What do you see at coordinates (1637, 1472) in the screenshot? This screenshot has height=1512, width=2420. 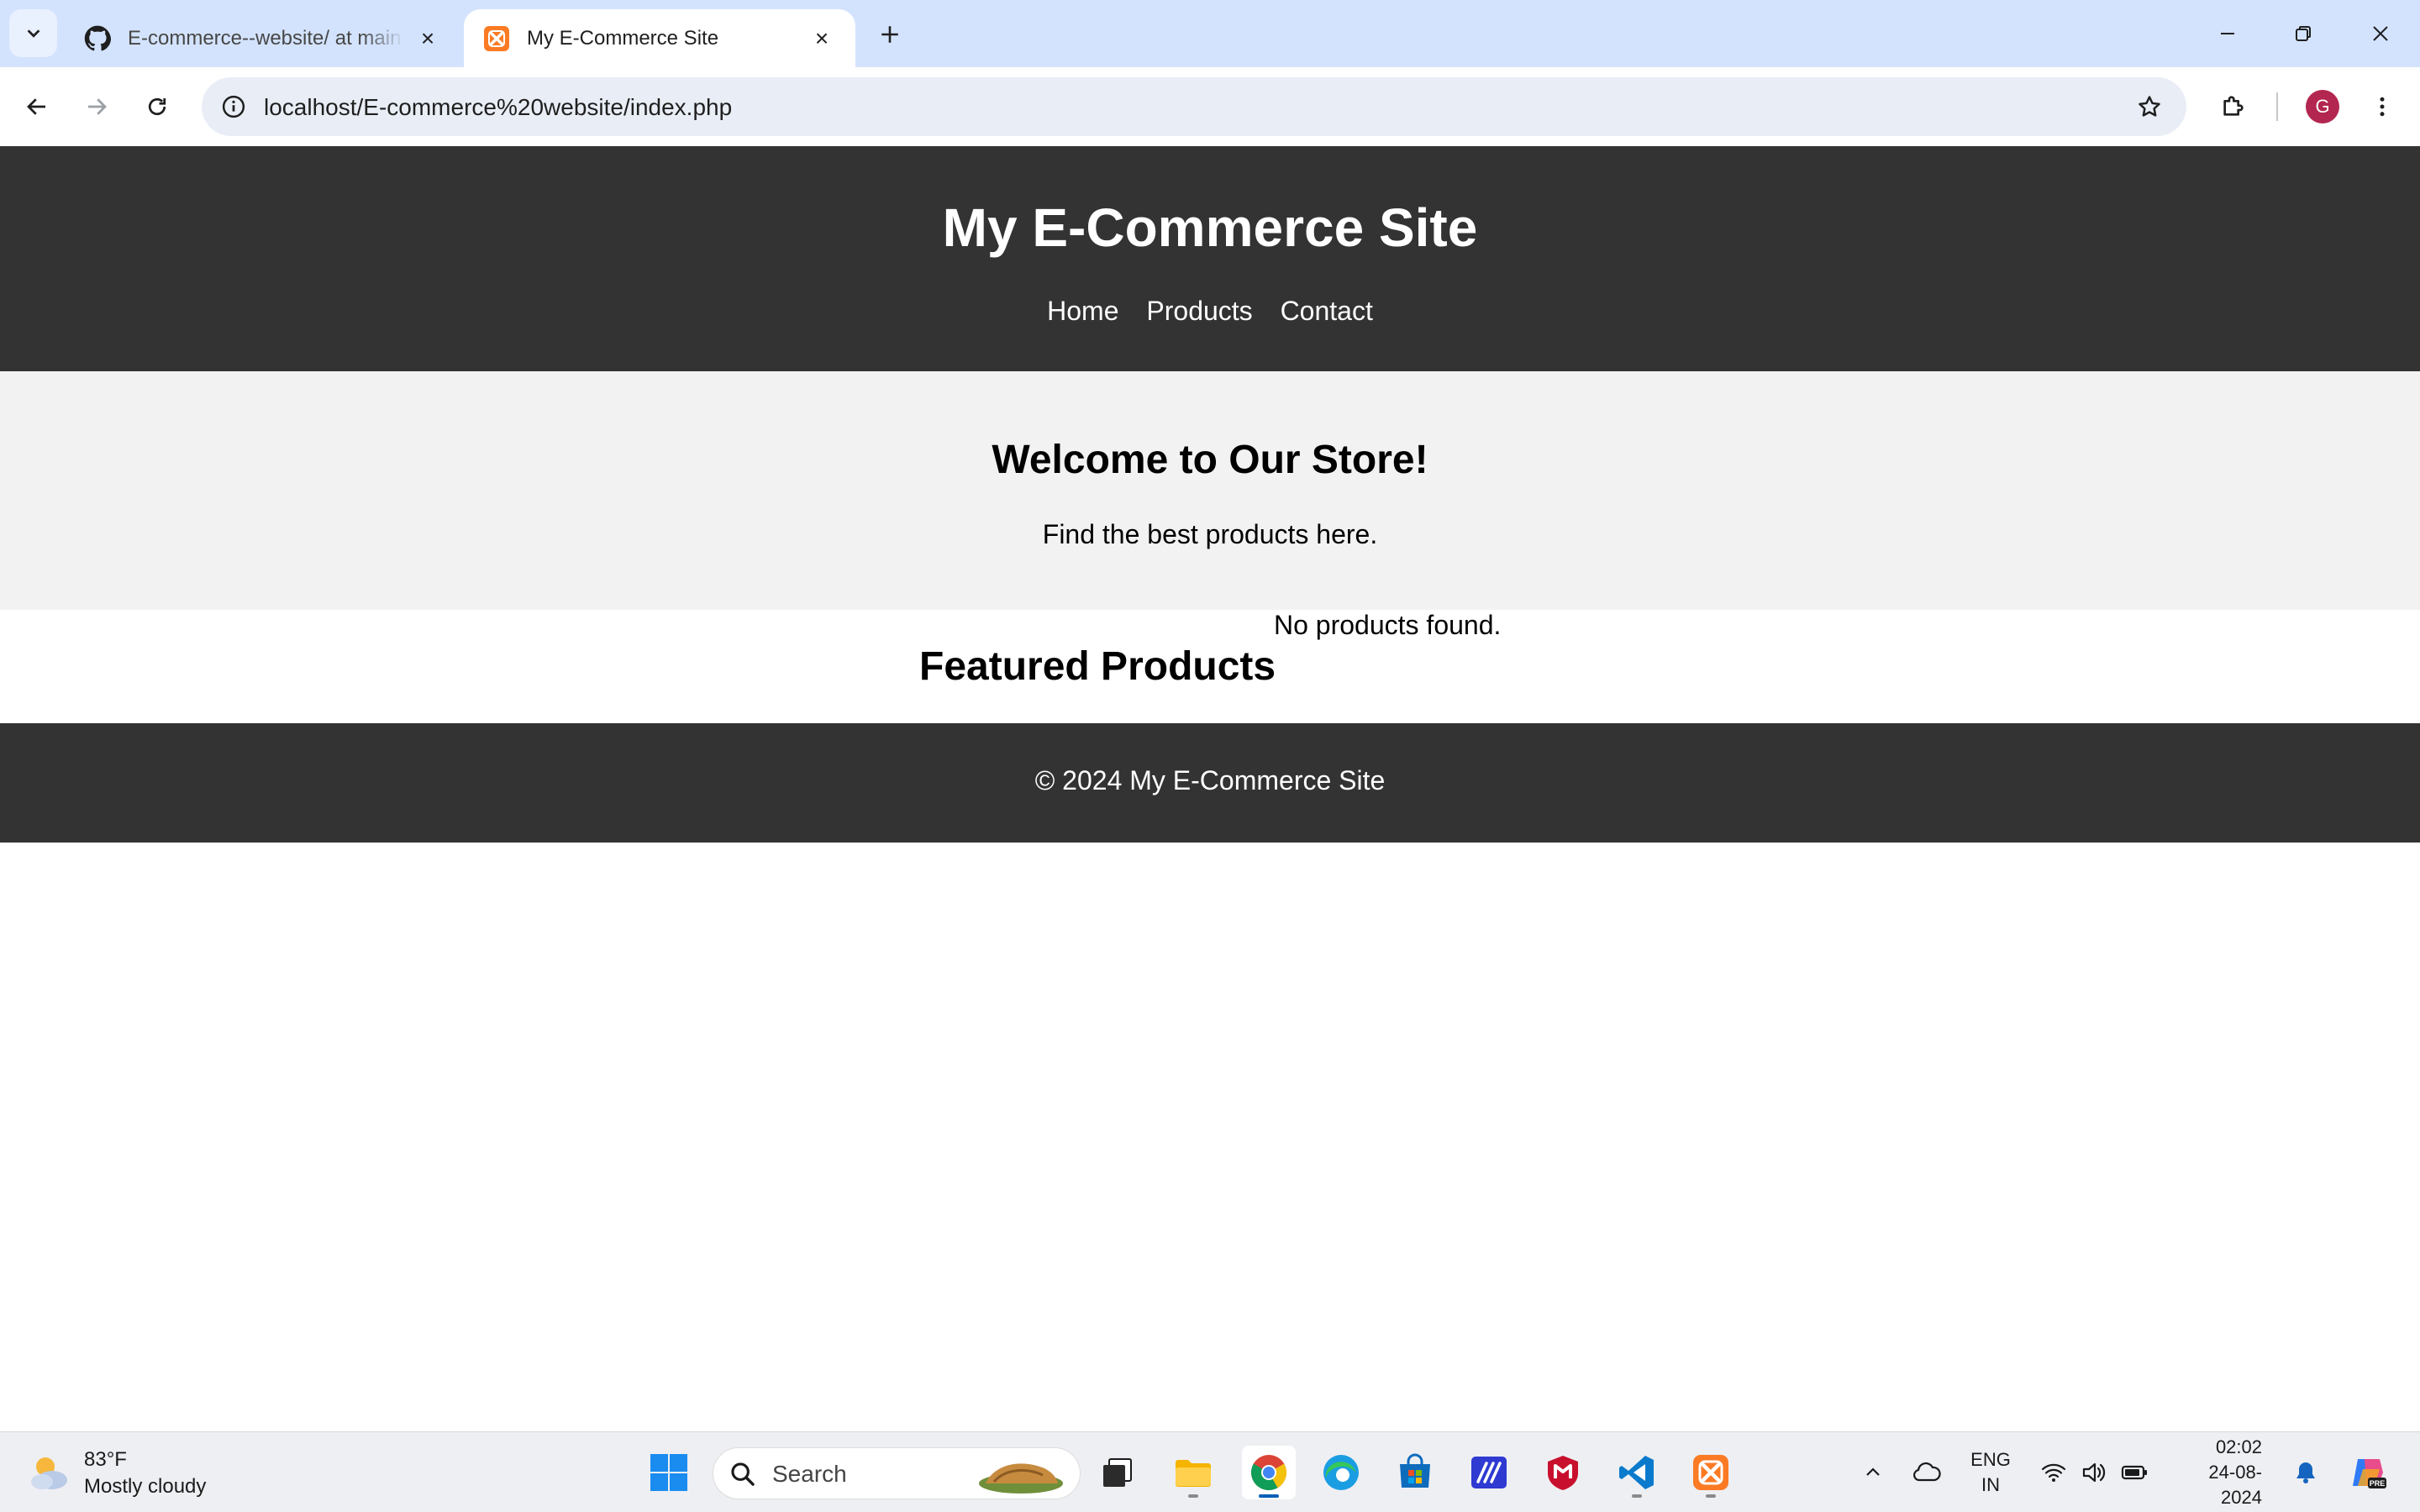 I see `vscode-icon` at bounding box center [1637, 1472].